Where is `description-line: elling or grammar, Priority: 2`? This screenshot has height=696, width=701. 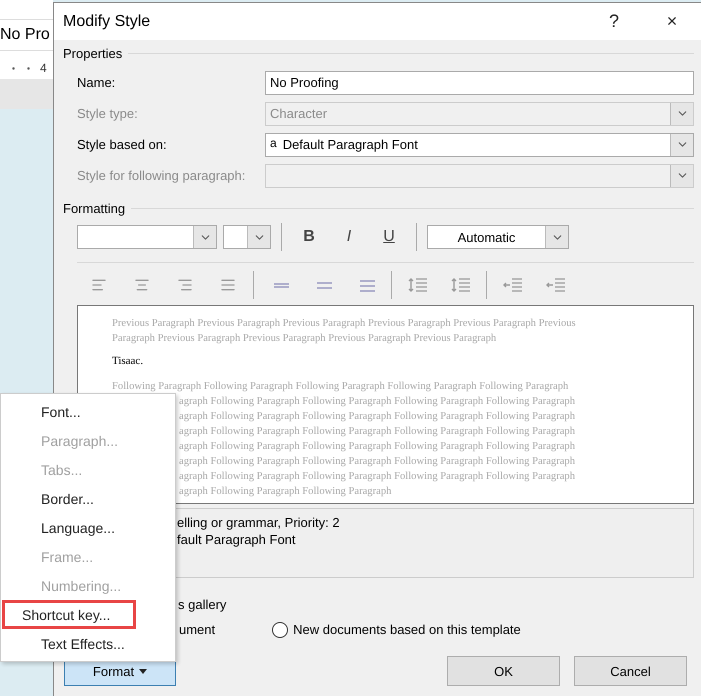 description-line: elling or grammar, Priority: 2 is located at coordinates (259, 522).